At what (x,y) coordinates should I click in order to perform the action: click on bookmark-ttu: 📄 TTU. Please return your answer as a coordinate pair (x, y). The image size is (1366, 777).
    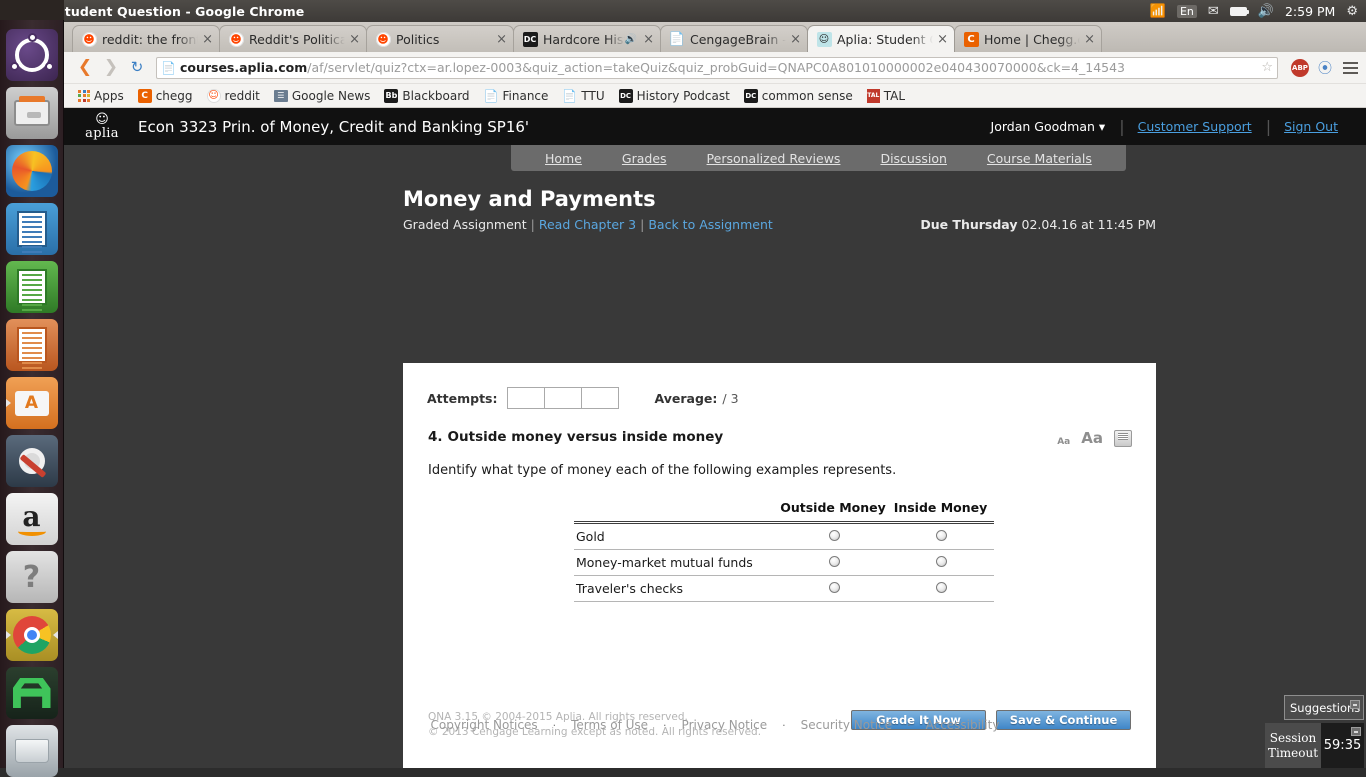
    Looking at the image, I should click on (583, 96).